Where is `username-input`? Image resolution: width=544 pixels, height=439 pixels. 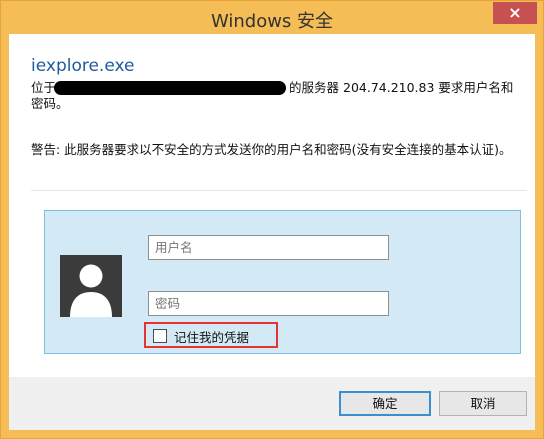 username-input is located at coordinates (268, 247).